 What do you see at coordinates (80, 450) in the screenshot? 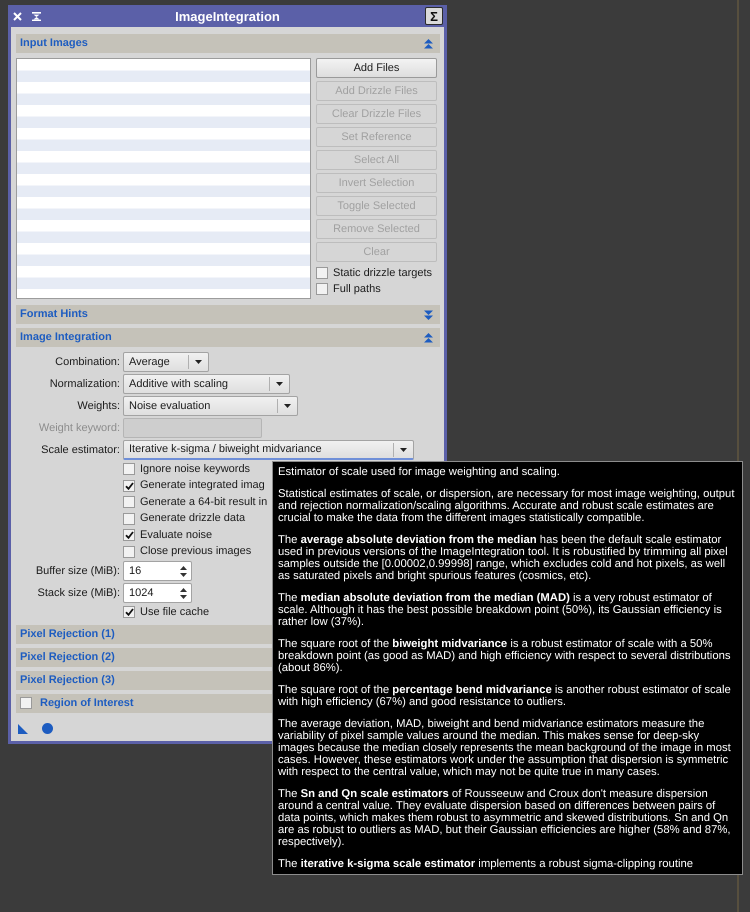
I see `field-label: Scale estimator:` at bounding box center [80, 450].